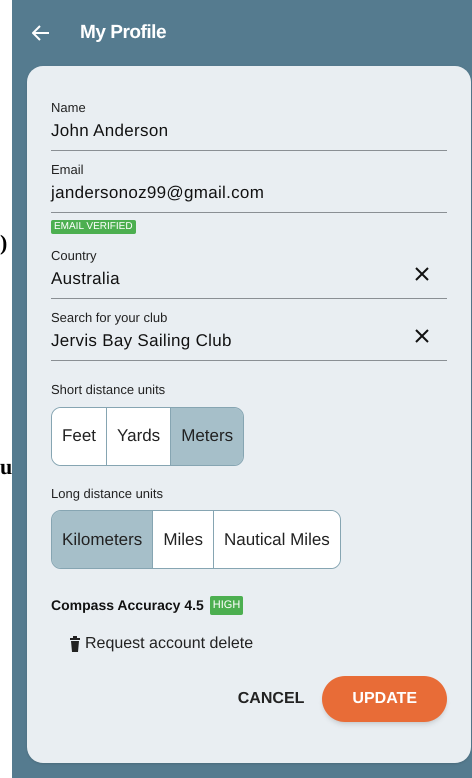  What do you see at coordinates (4, 243) in the screenshot?
I see `text-fragment: )` at bounding box center [4, 243].